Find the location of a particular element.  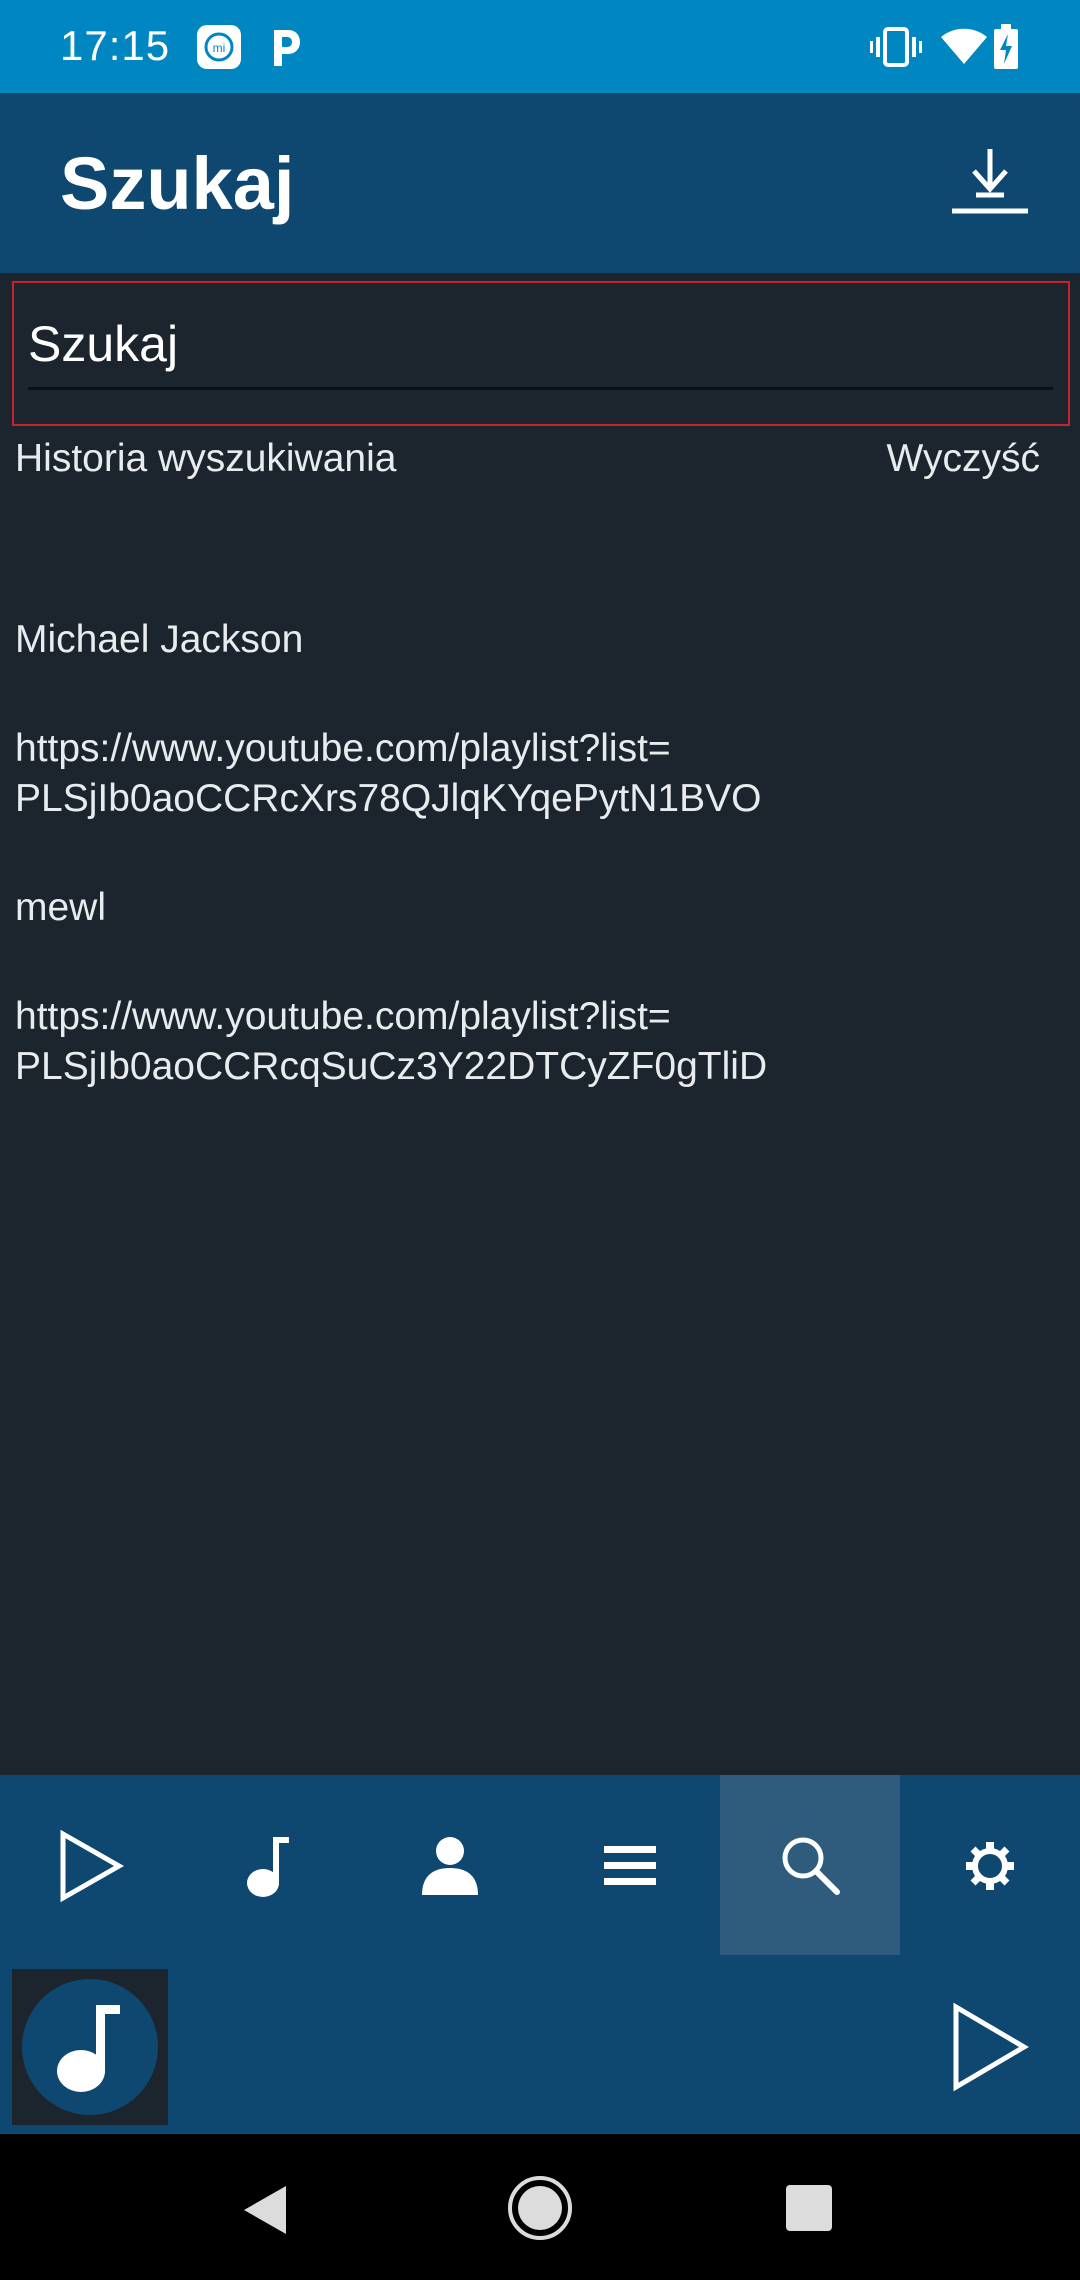

search-box is located at coordinates (541, 353).